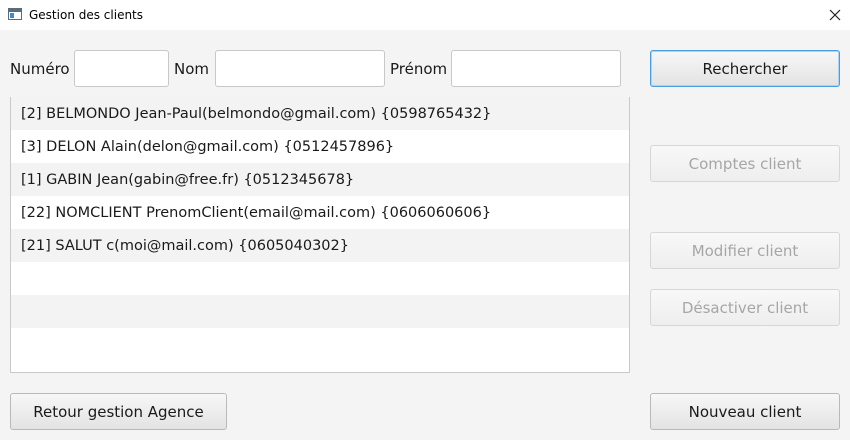 This screenshot has height=440, width=850. Describe the element at coordinates (121, 68) in the screenshot. I see `numero-input` at that location.